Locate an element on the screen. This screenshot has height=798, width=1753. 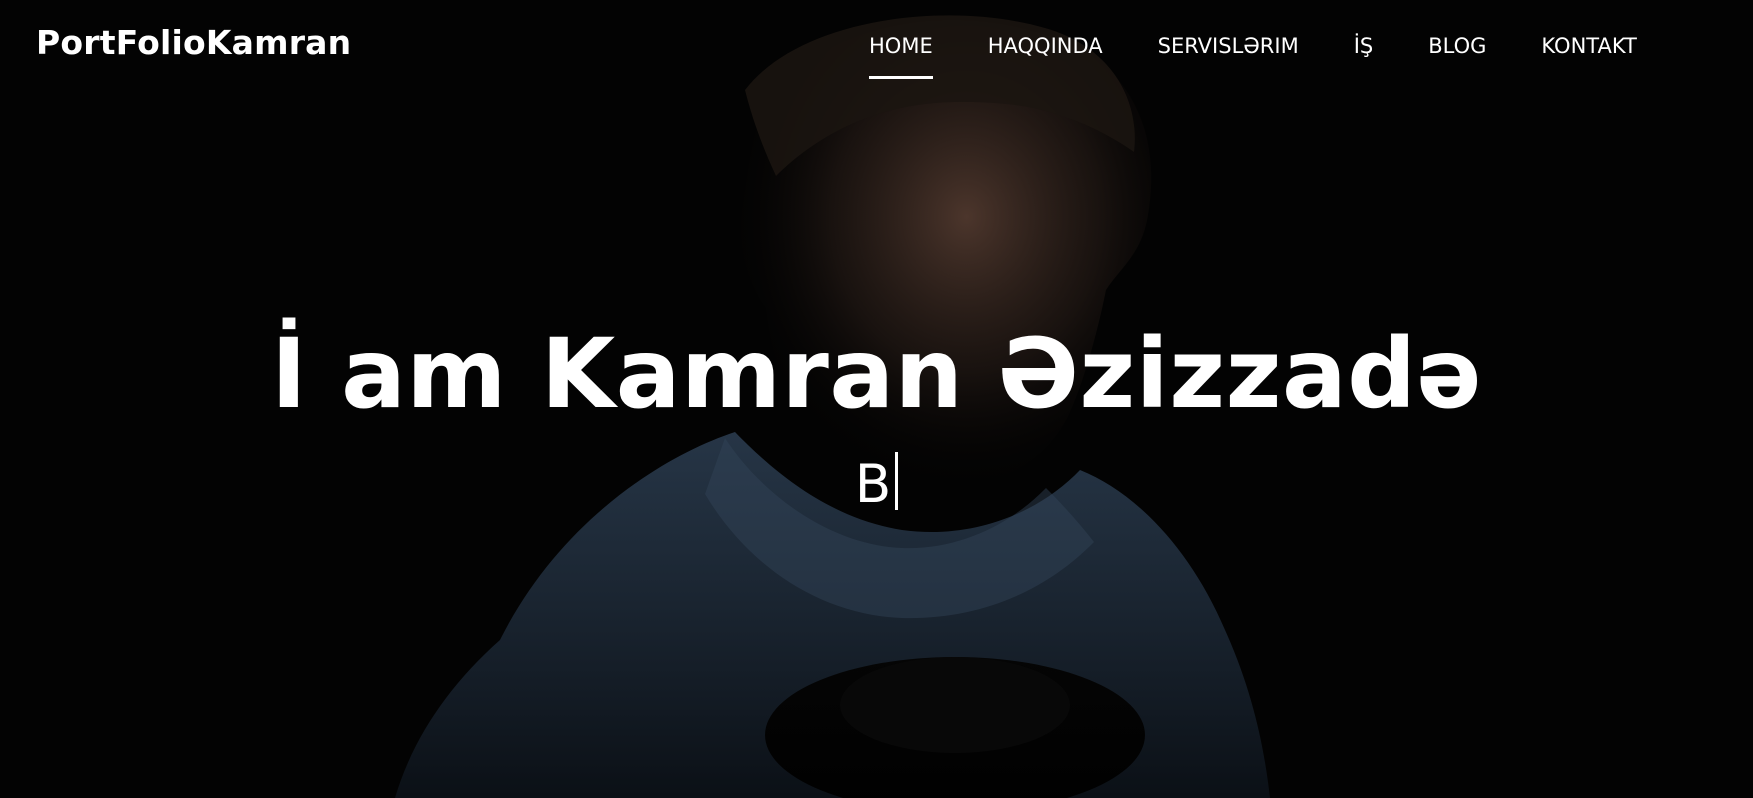
nav-item-haqqinda: HAQQINDA is located at coordinates (1045, 46).